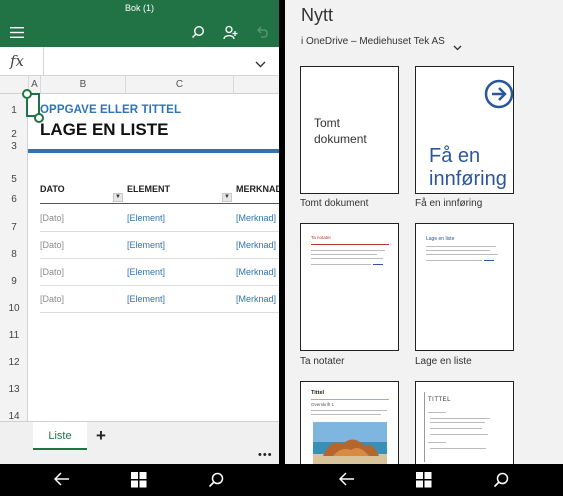  I want to click on excel-titlebar: Bok (1), so click(139, 23).